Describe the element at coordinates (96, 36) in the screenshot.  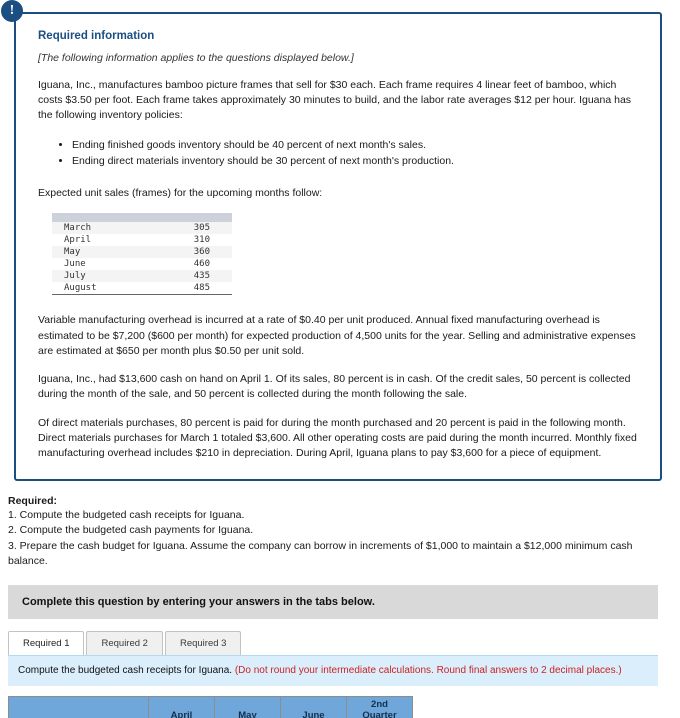
I see `required-information-title: Required information` at that location.